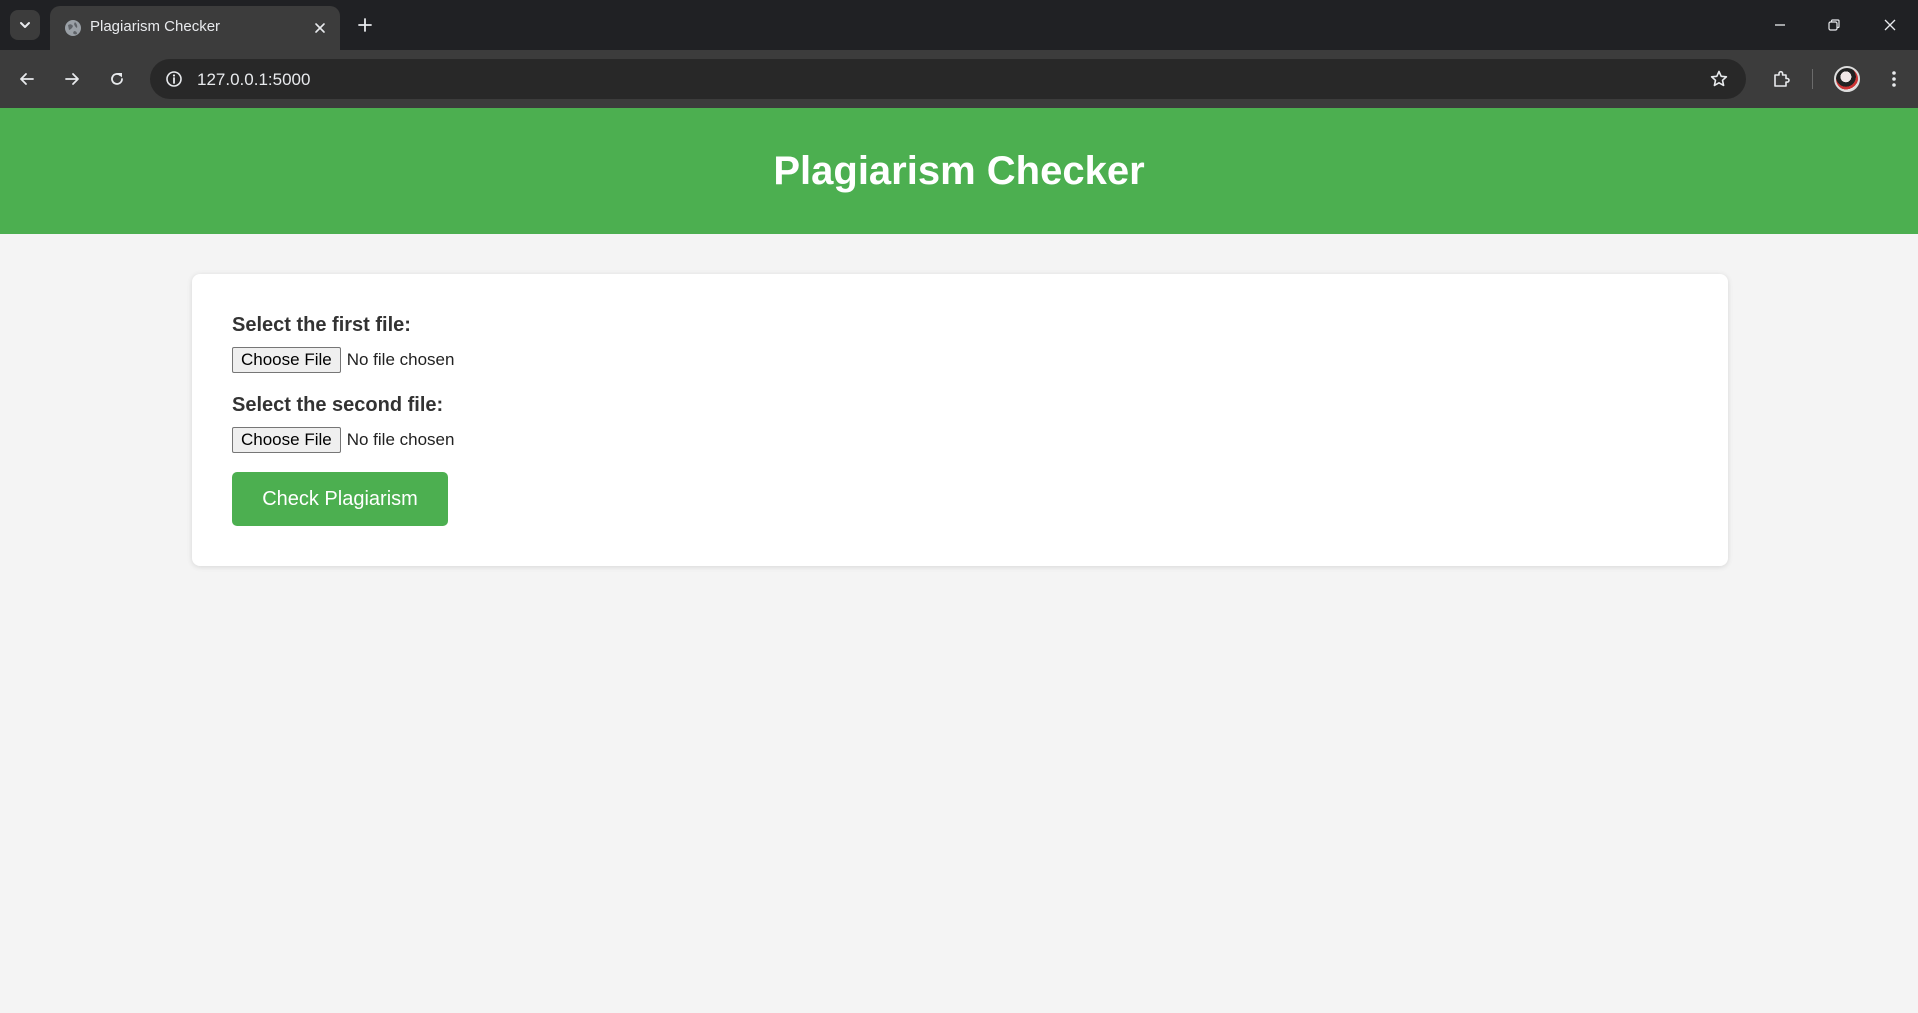 The image size is (1918, 1013). Describe the element at coordinates (321, 325) in the screenshot. I see `first-file-label: Select the first file:` at that location.